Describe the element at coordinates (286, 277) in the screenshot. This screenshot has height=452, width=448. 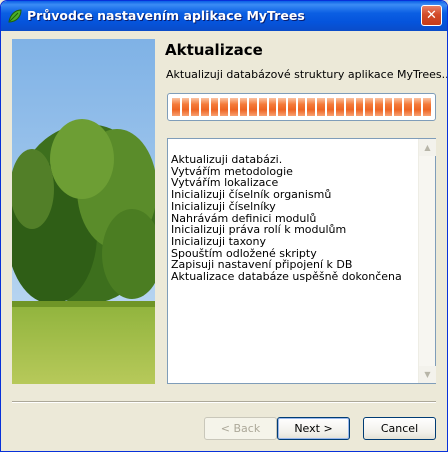
I see `log-line: Aktualizace databáze uspěšně dokončena` at that location.